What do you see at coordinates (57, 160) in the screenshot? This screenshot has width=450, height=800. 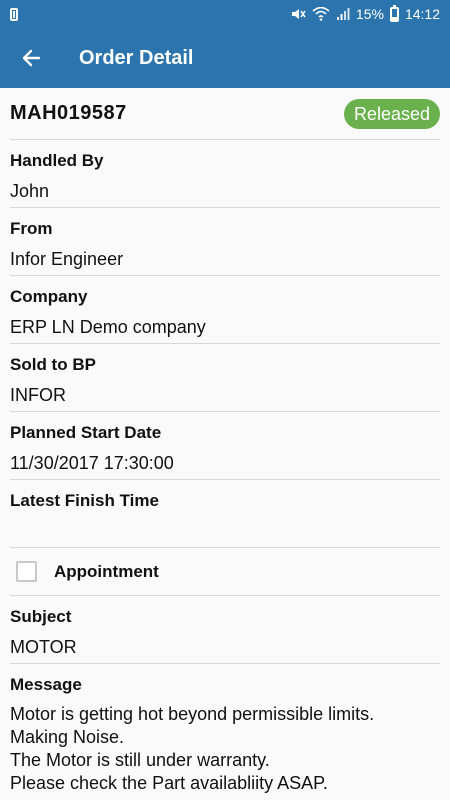 I see `field-label: Handled By` at bounding box center [57, 160].